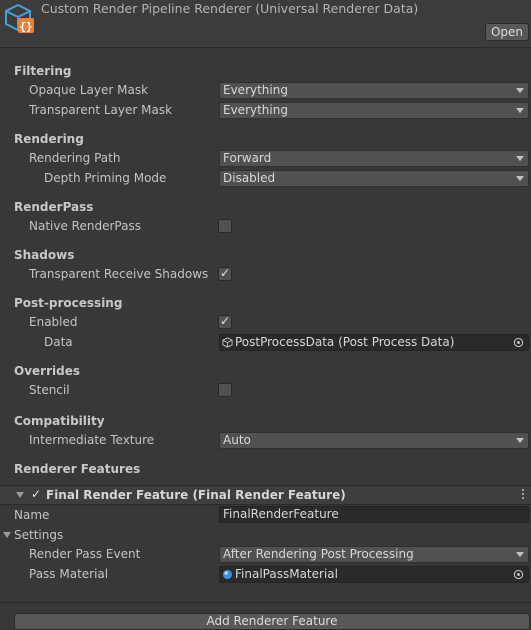  Describe the element at coordinates (7, 535) in the screenshot. I see `settings-foldout-icon` at that location.